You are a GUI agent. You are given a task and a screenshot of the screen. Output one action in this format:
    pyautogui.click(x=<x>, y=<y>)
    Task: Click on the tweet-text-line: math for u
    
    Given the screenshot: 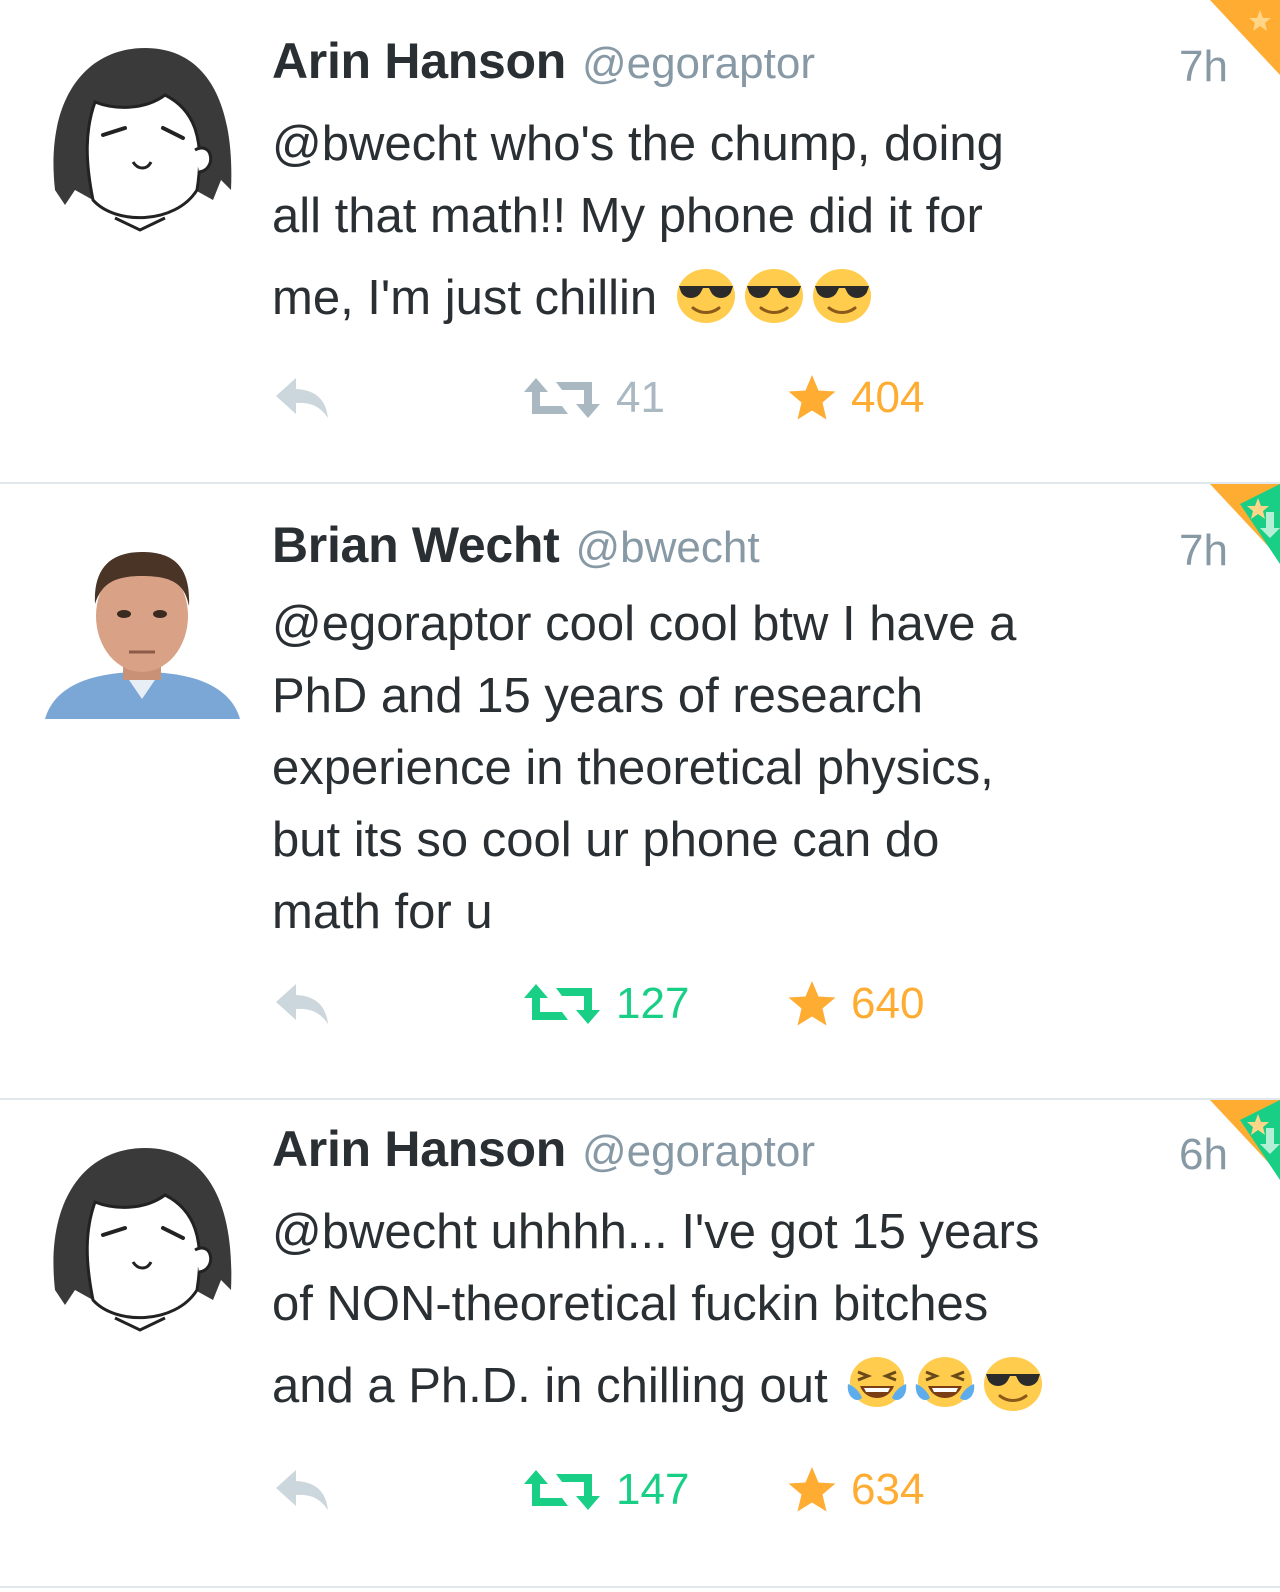 What is the action you would take?
    pyautogui.click(x=382, y=912)
    